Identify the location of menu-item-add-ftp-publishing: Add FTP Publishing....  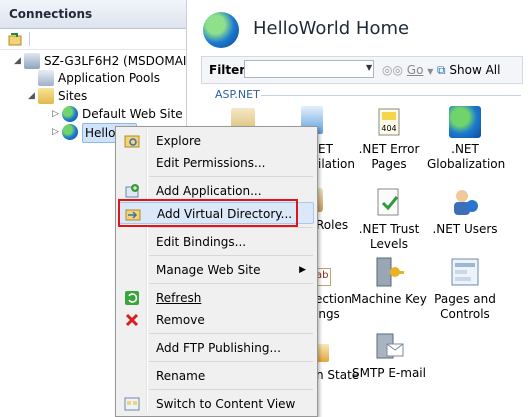
(216, 348).